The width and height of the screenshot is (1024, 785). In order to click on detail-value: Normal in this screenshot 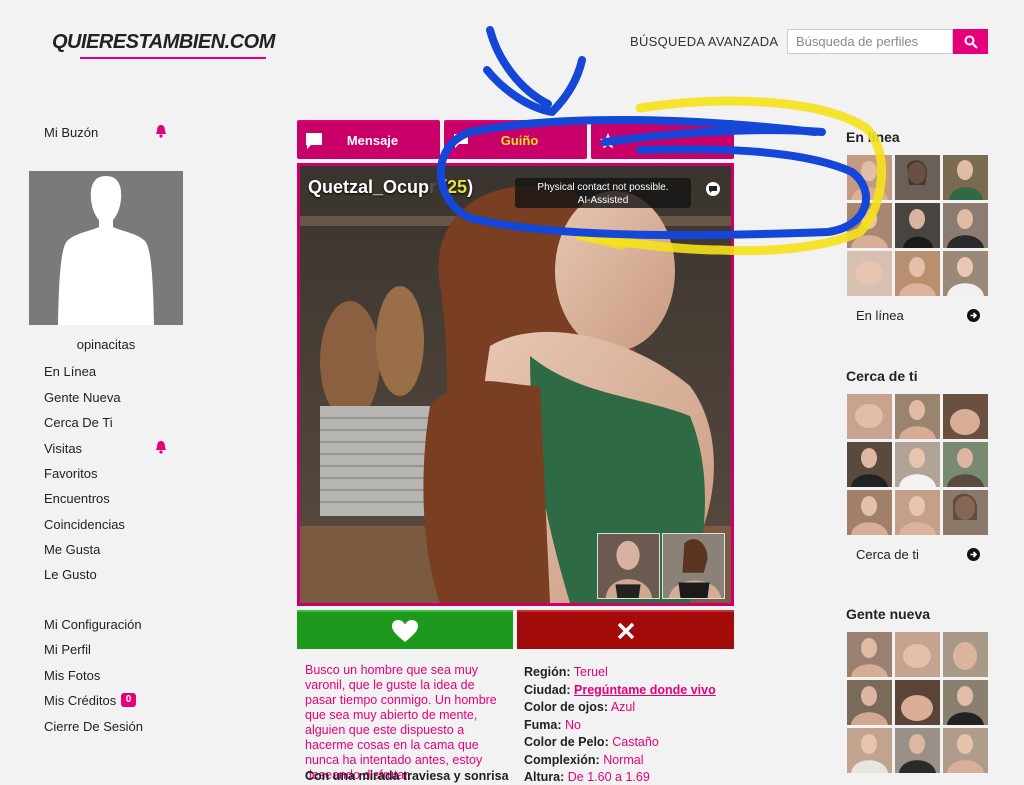, I will do `click(623, 759)`.